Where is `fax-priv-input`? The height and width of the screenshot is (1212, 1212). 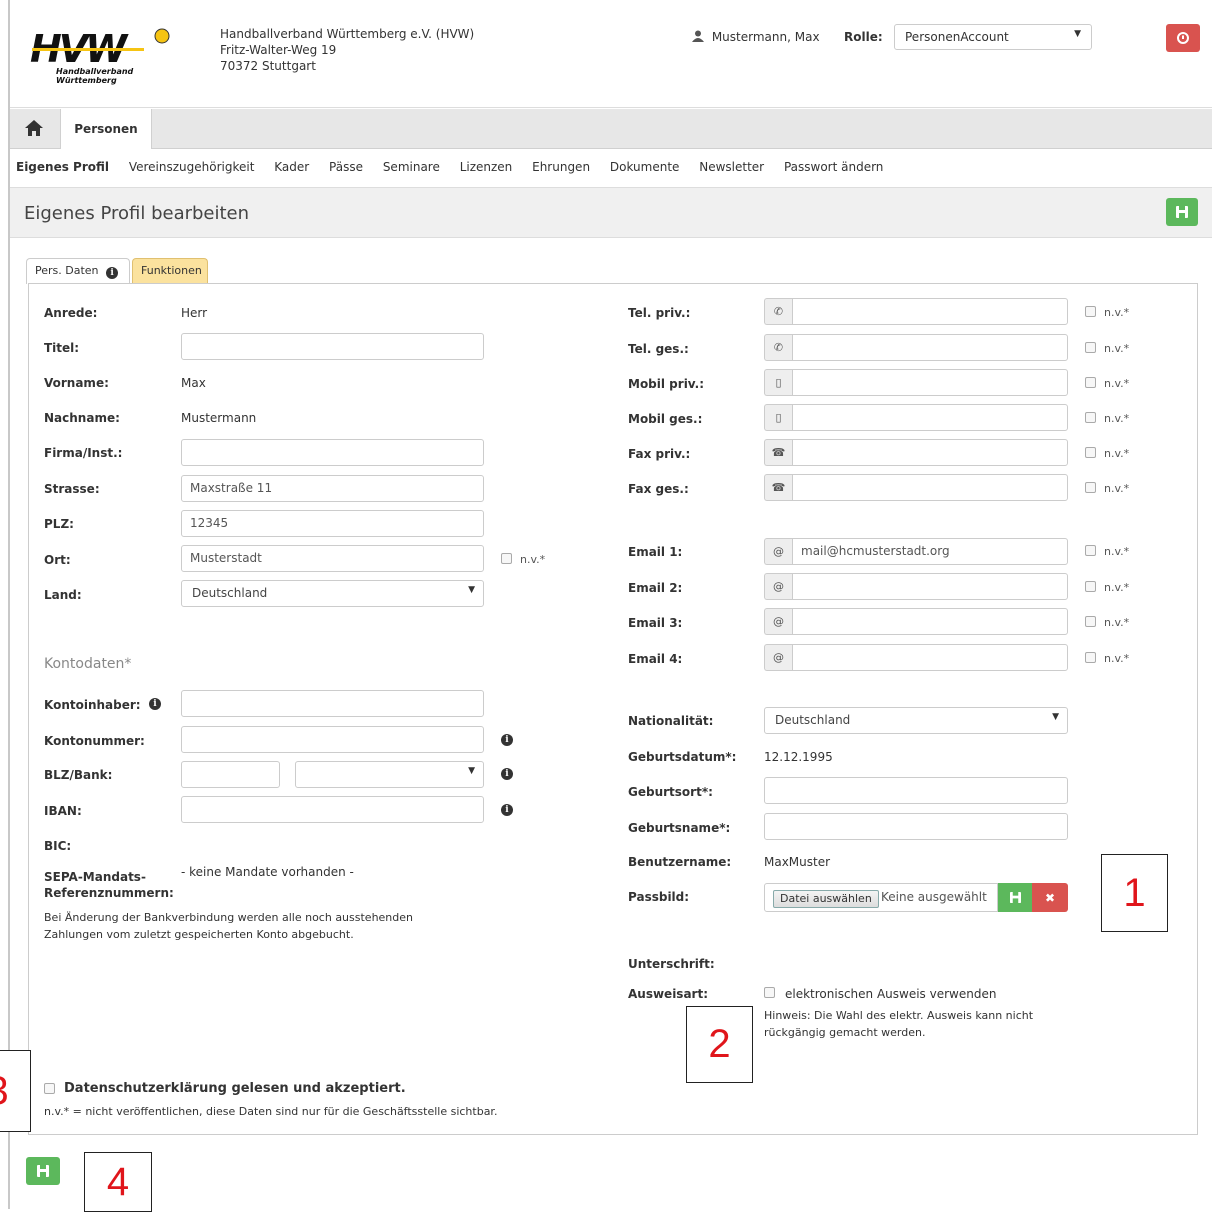 fax-priv-input is located at coordinates (930, 452).